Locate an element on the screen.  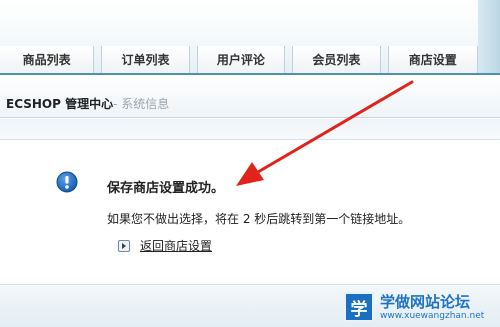
back-link-label: 返回商店设置 is located at coordinates (176, 246).